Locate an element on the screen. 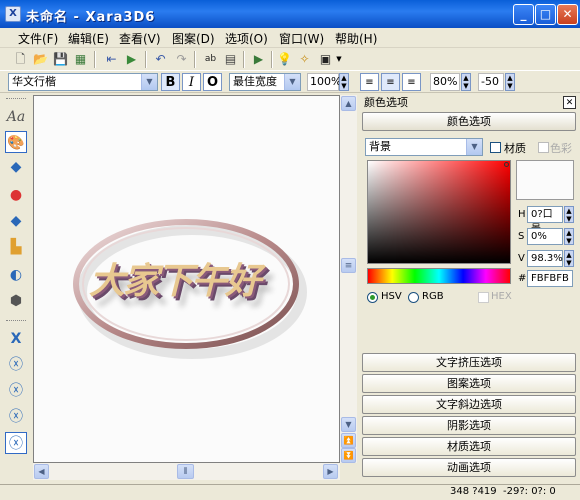 The width and height of the screenshot is (580, 500). radio-dot is located at coordinates (372, 297).